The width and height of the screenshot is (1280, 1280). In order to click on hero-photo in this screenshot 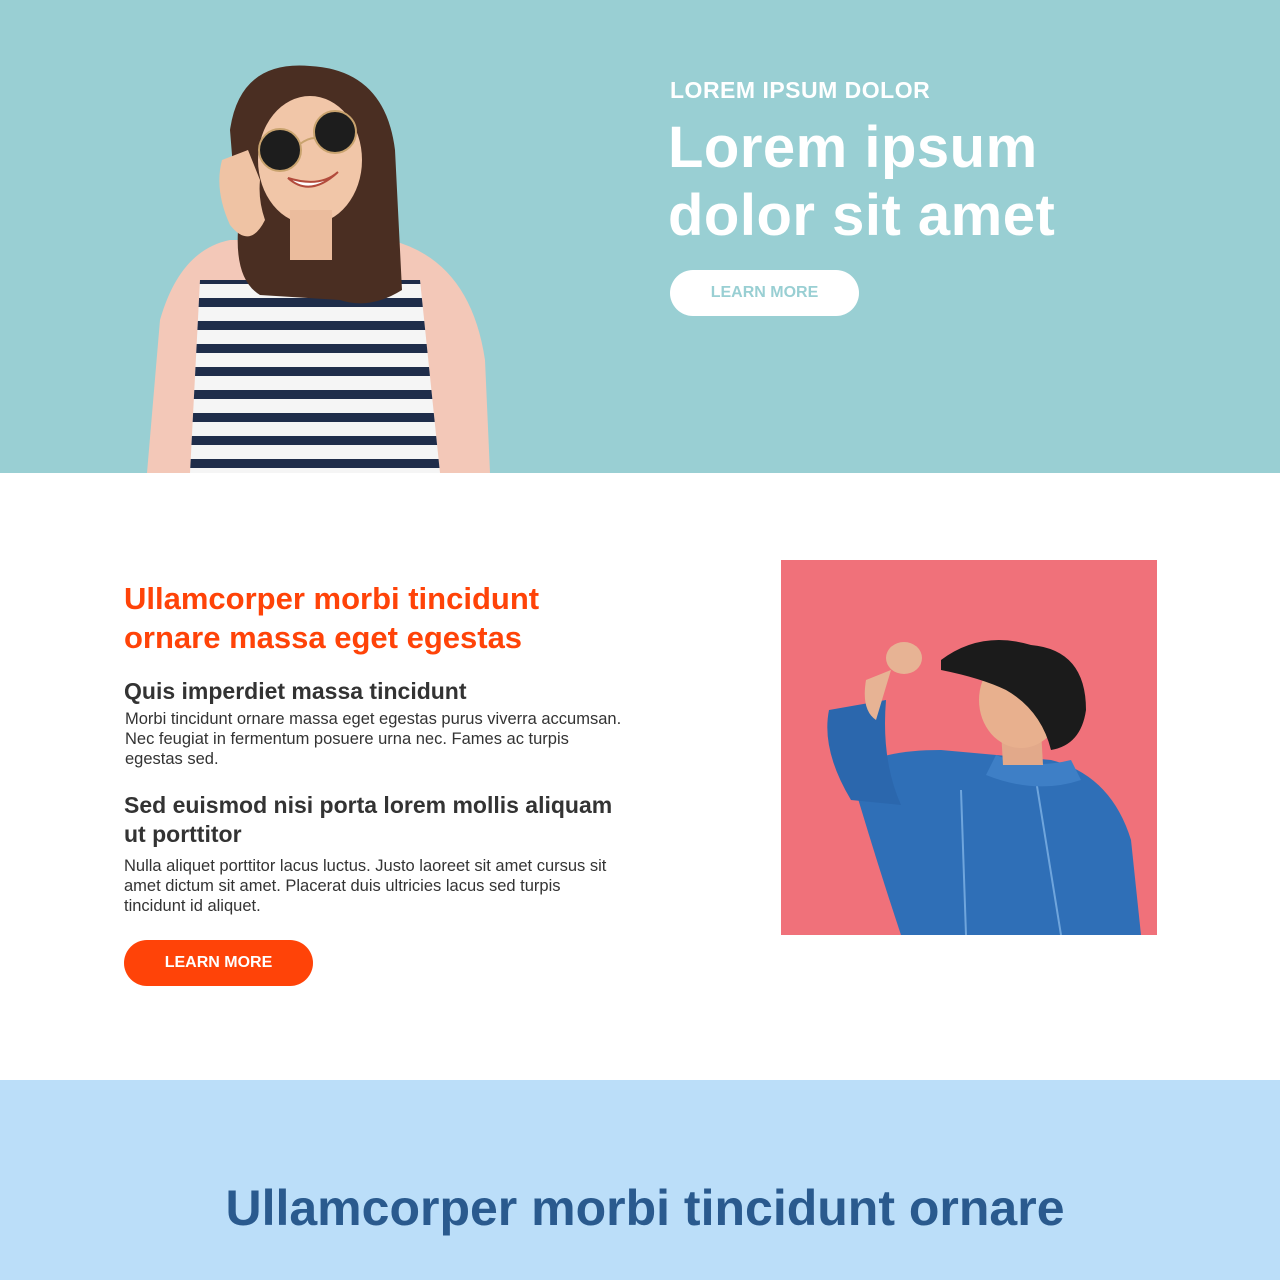, I will do `click(318, 269)`.